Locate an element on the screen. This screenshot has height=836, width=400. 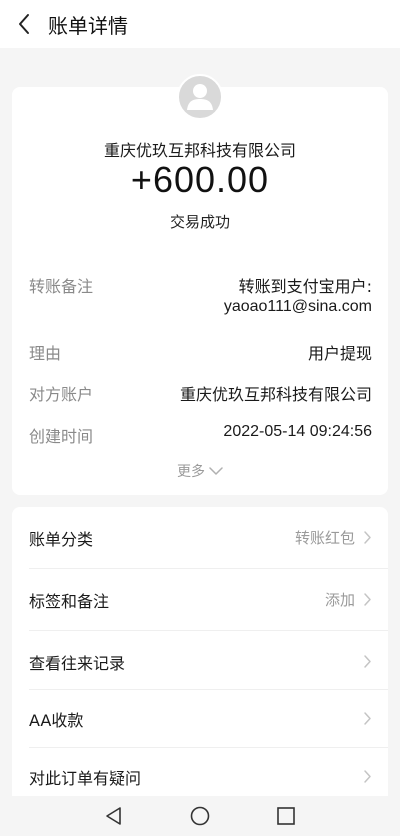
nav-back-triangle-icon is located at coordinates (113, 816).